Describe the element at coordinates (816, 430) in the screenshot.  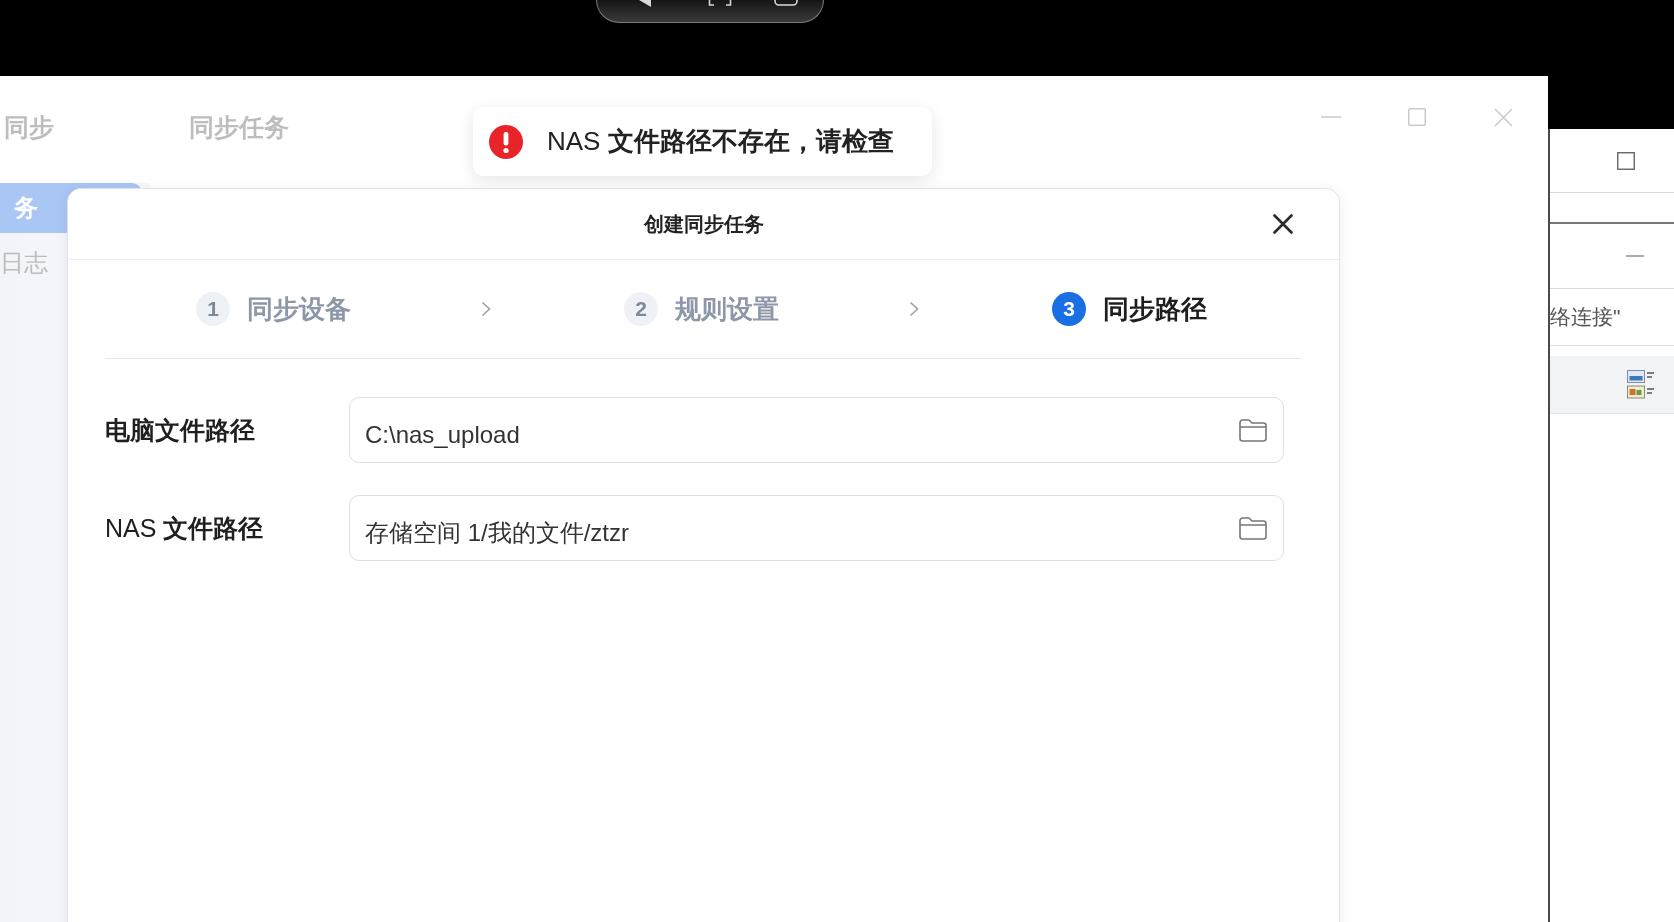
I see `path-field: C:\nas_upload` at that location.